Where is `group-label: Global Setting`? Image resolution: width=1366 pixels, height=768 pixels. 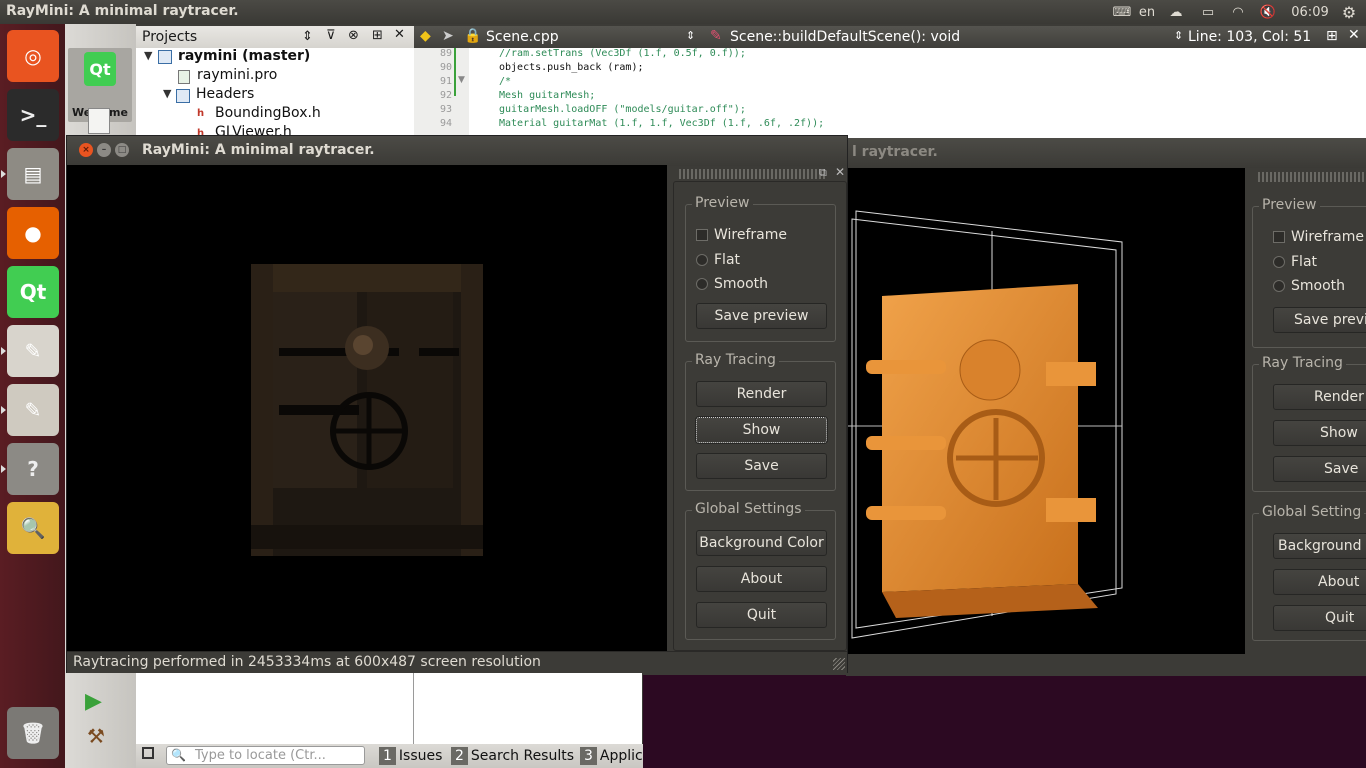
group-label: Global Setting is located at coordinates (1312, 512).